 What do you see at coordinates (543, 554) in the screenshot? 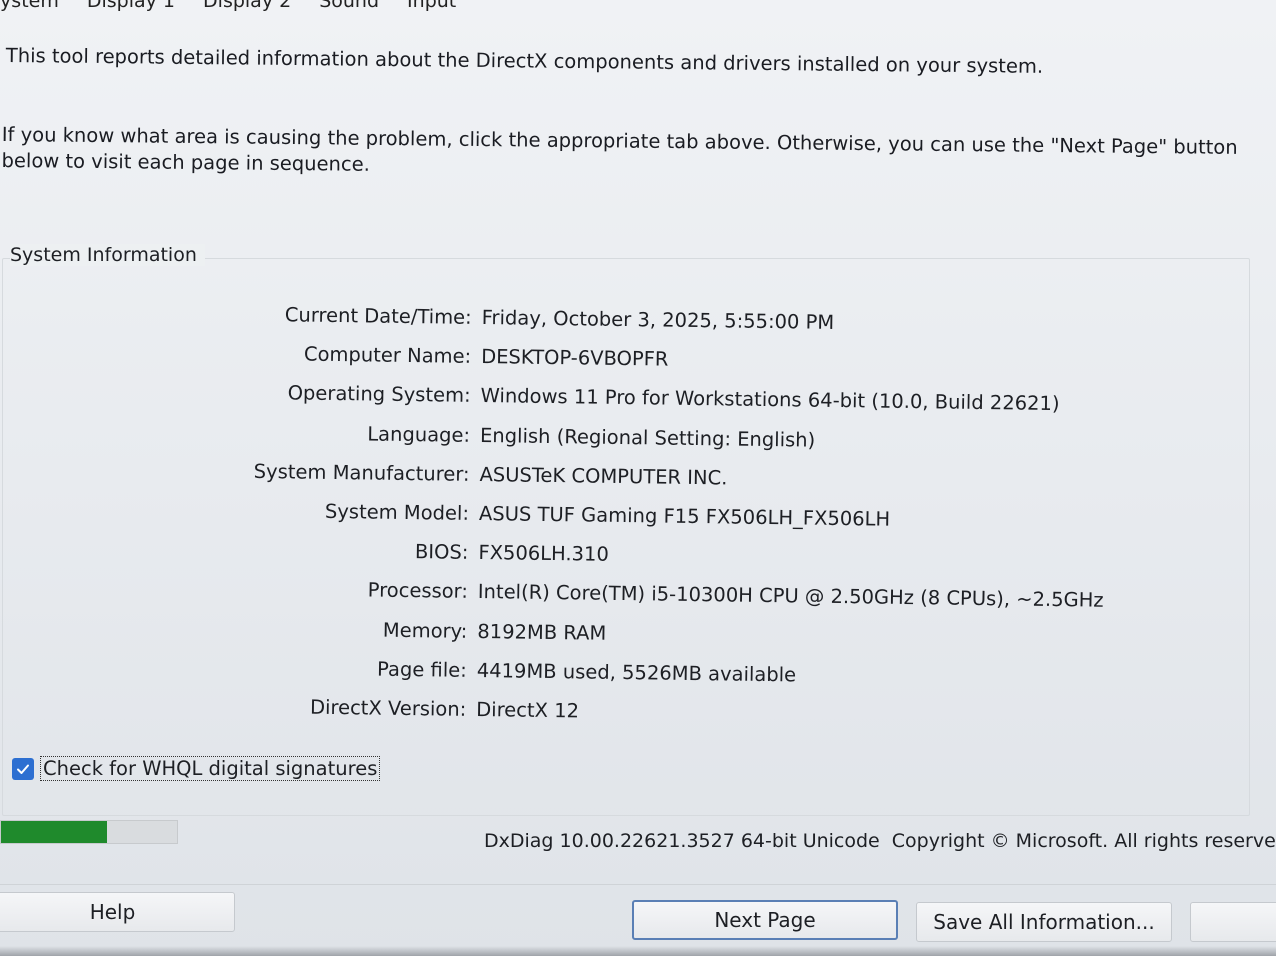
I see `info-value: FX506LH.310` at bounding box center [543, 554].